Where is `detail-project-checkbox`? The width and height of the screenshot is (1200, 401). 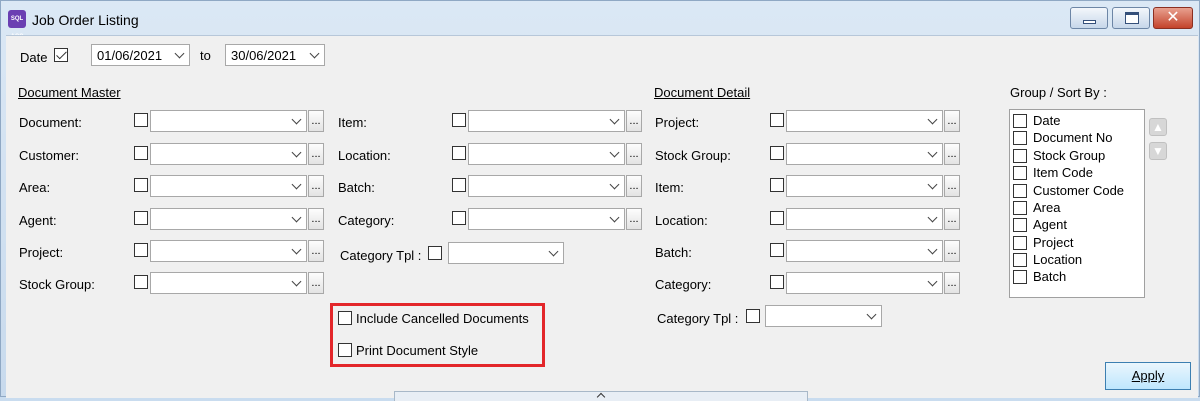
detail-project-checkbox is located at coordinates (777, 120).